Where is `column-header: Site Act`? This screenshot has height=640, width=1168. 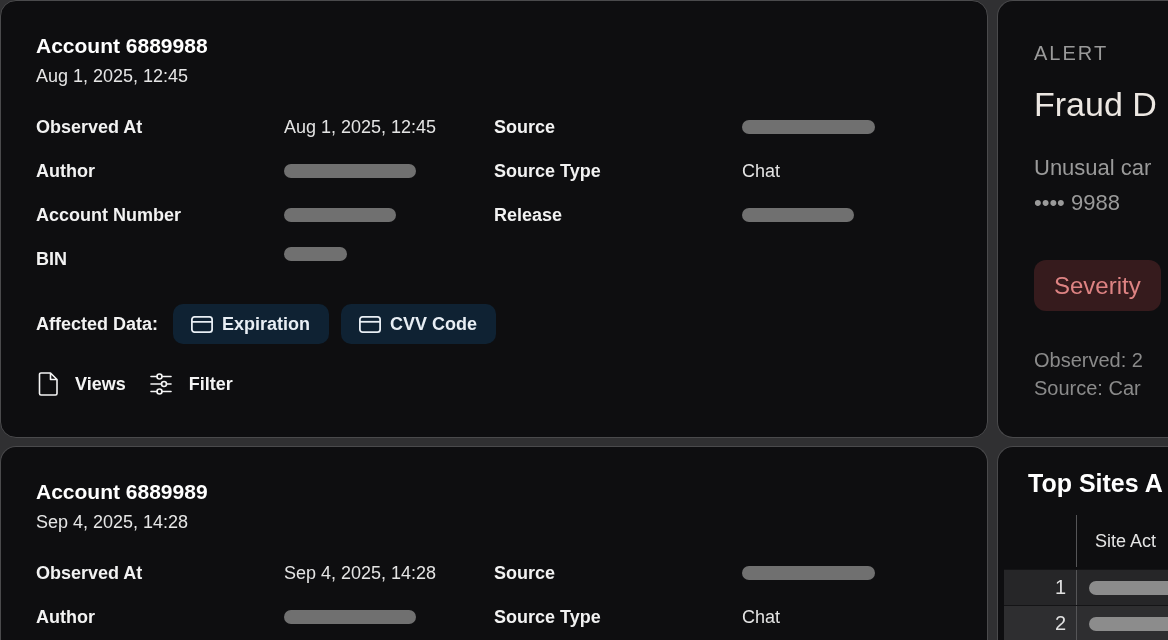 column-header: Site Act is located at coordinates (1126, 541).